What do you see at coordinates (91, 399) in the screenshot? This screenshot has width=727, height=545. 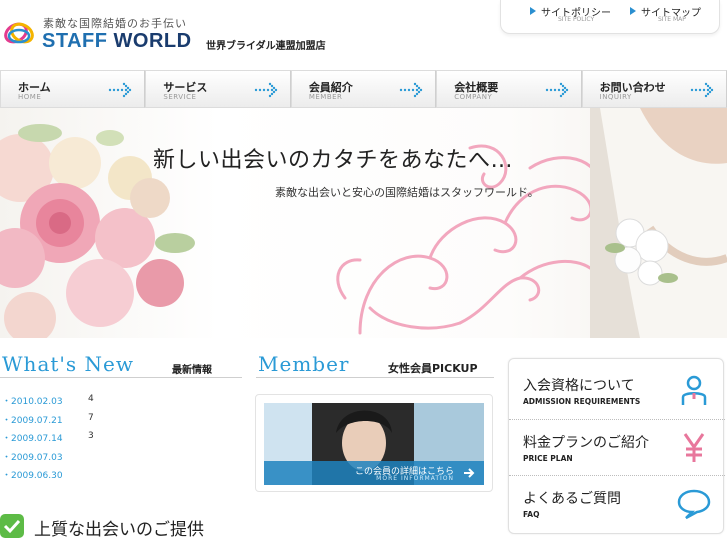 I see `news-count: 4` at bounding box center [91, 399].